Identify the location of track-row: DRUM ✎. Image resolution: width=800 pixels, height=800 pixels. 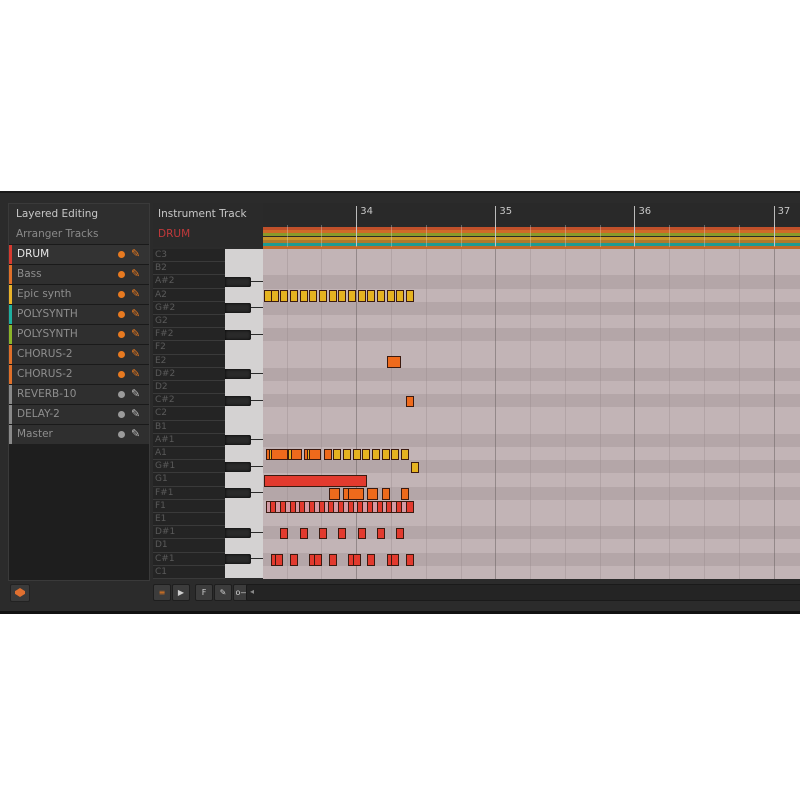
(79, 254).